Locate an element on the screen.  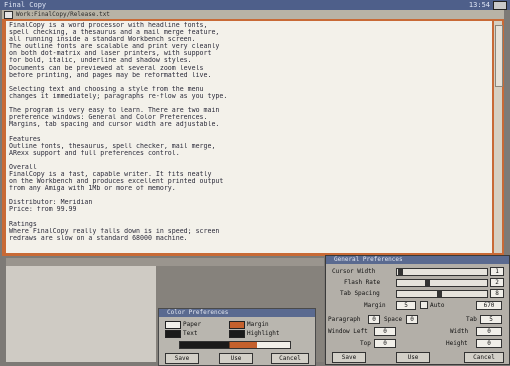
window-title-bar is located at coordinates (165, 262).